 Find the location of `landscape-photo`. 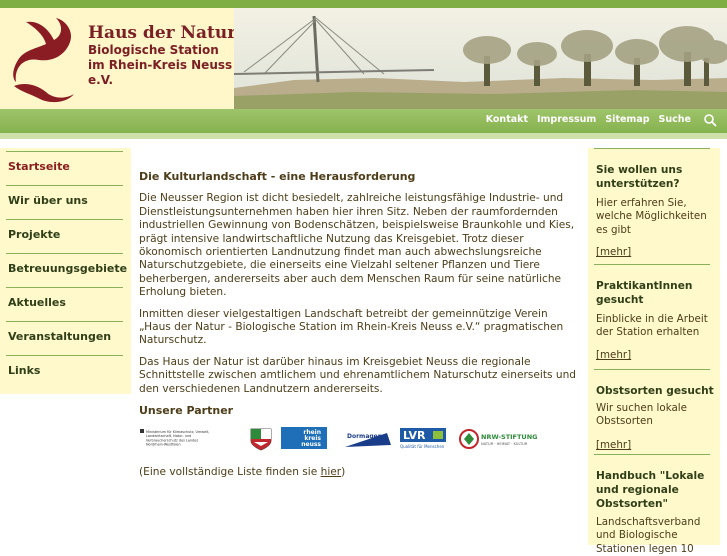

landscape-photo is located at coordinates (480, 58).